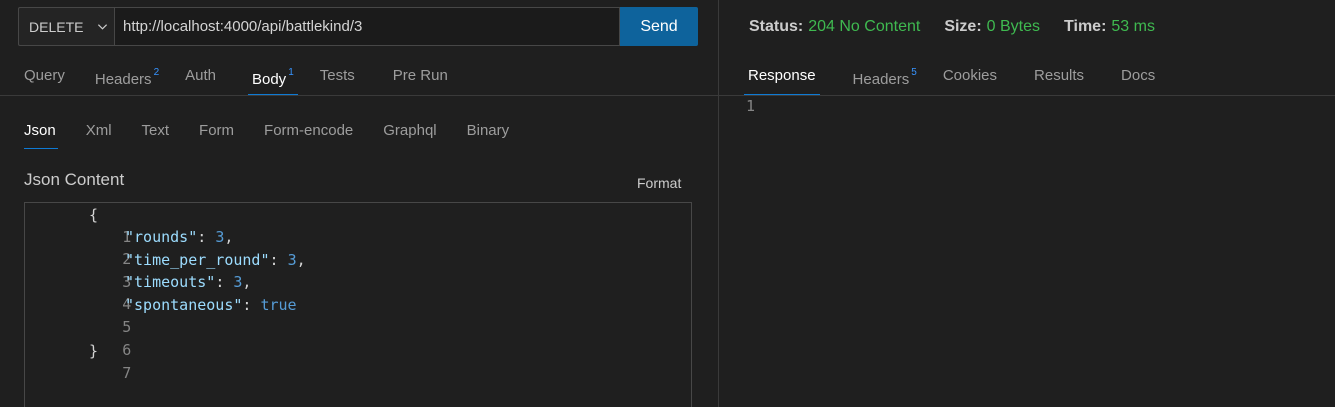  I want to click on size-group: Size: 0 Bytes, so click(992, 26).